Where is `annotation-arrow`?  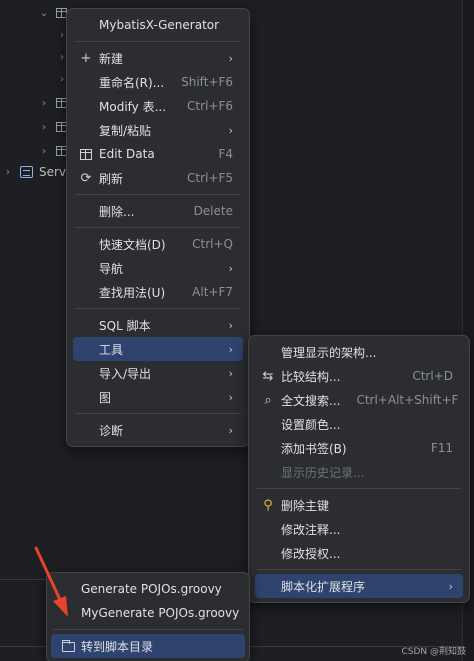
annotation-arrow is located at coordinates (51, 581).